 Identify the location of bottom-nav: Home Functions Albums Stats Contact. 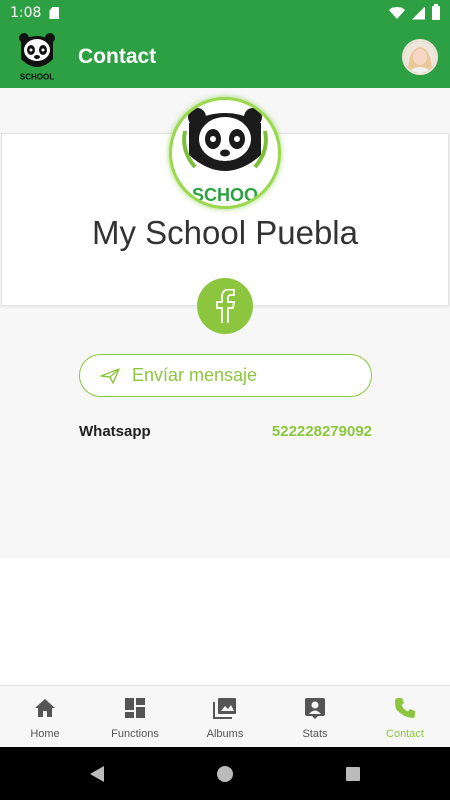
(225, 716).